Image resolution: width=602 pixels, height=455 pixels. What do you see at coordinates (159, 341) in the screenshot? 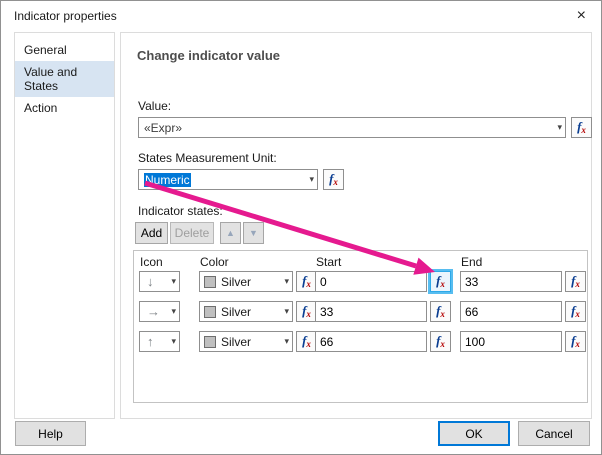
I see `icon-dropdown: ↑ ▾` at bounding box center [159, 341].